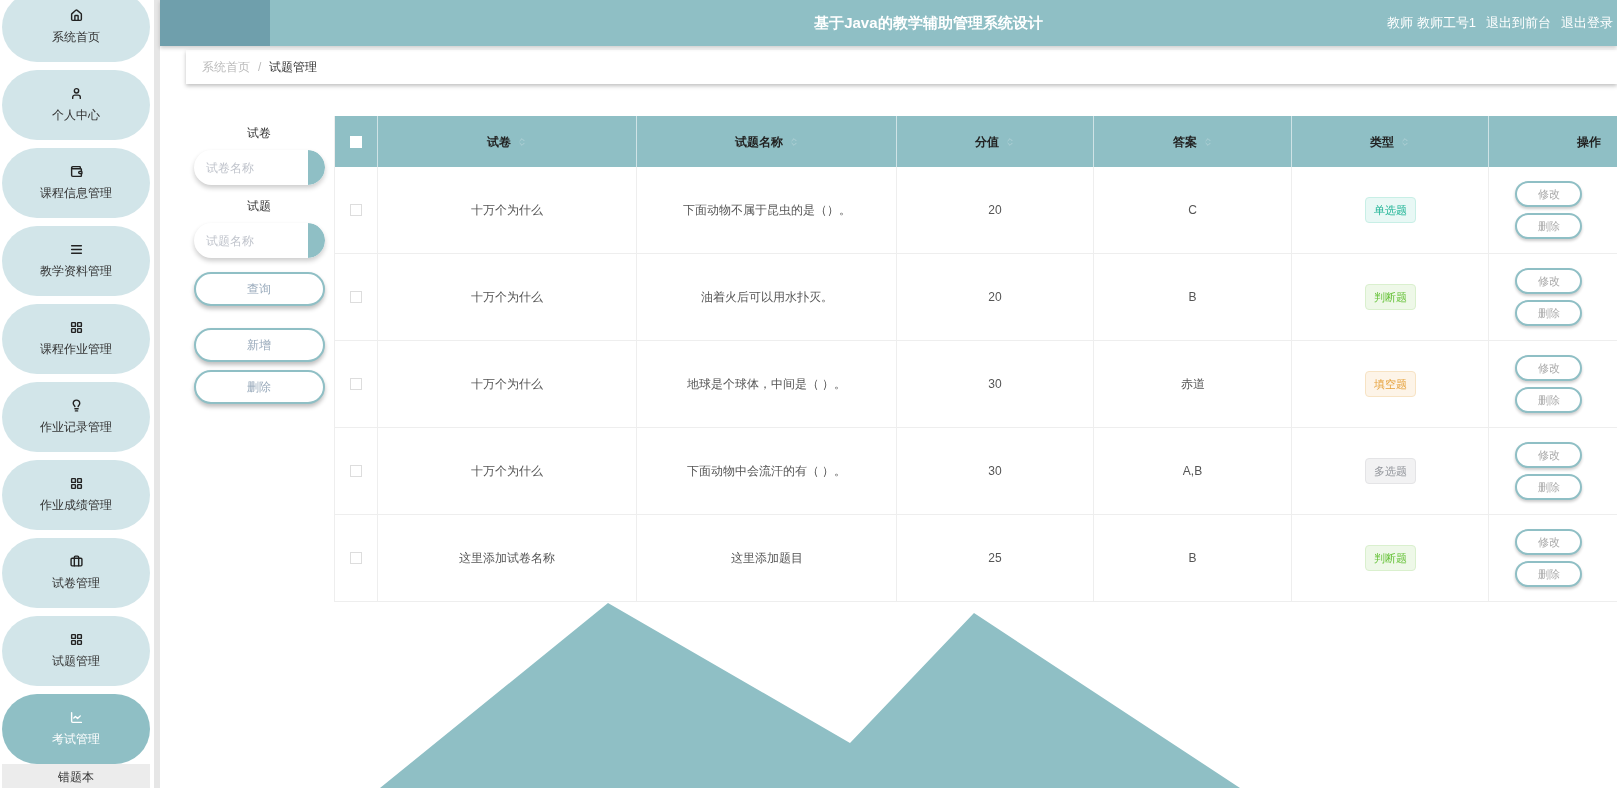 Image resolution: width=1617 pixels, height=788 pixels. Describe the element at coordinates (1390, 471) in the screenshot. I see `type-tag: 多选题` at that location.